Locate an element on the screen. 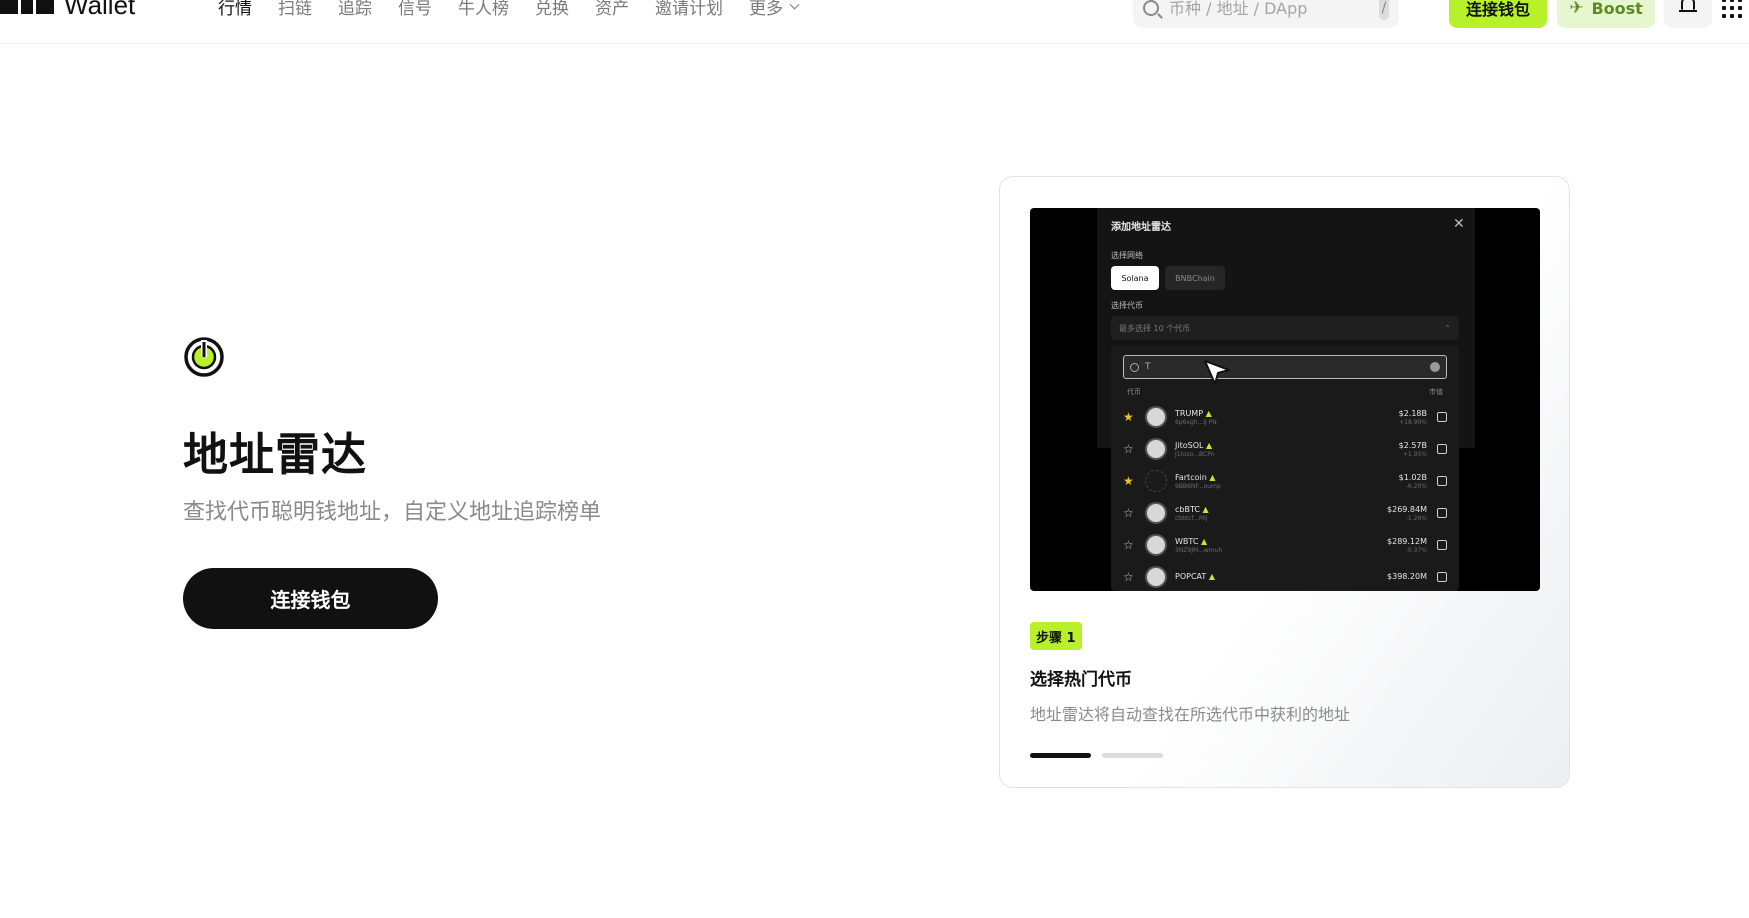  clear-icon is located at coordinates (1435, 367).